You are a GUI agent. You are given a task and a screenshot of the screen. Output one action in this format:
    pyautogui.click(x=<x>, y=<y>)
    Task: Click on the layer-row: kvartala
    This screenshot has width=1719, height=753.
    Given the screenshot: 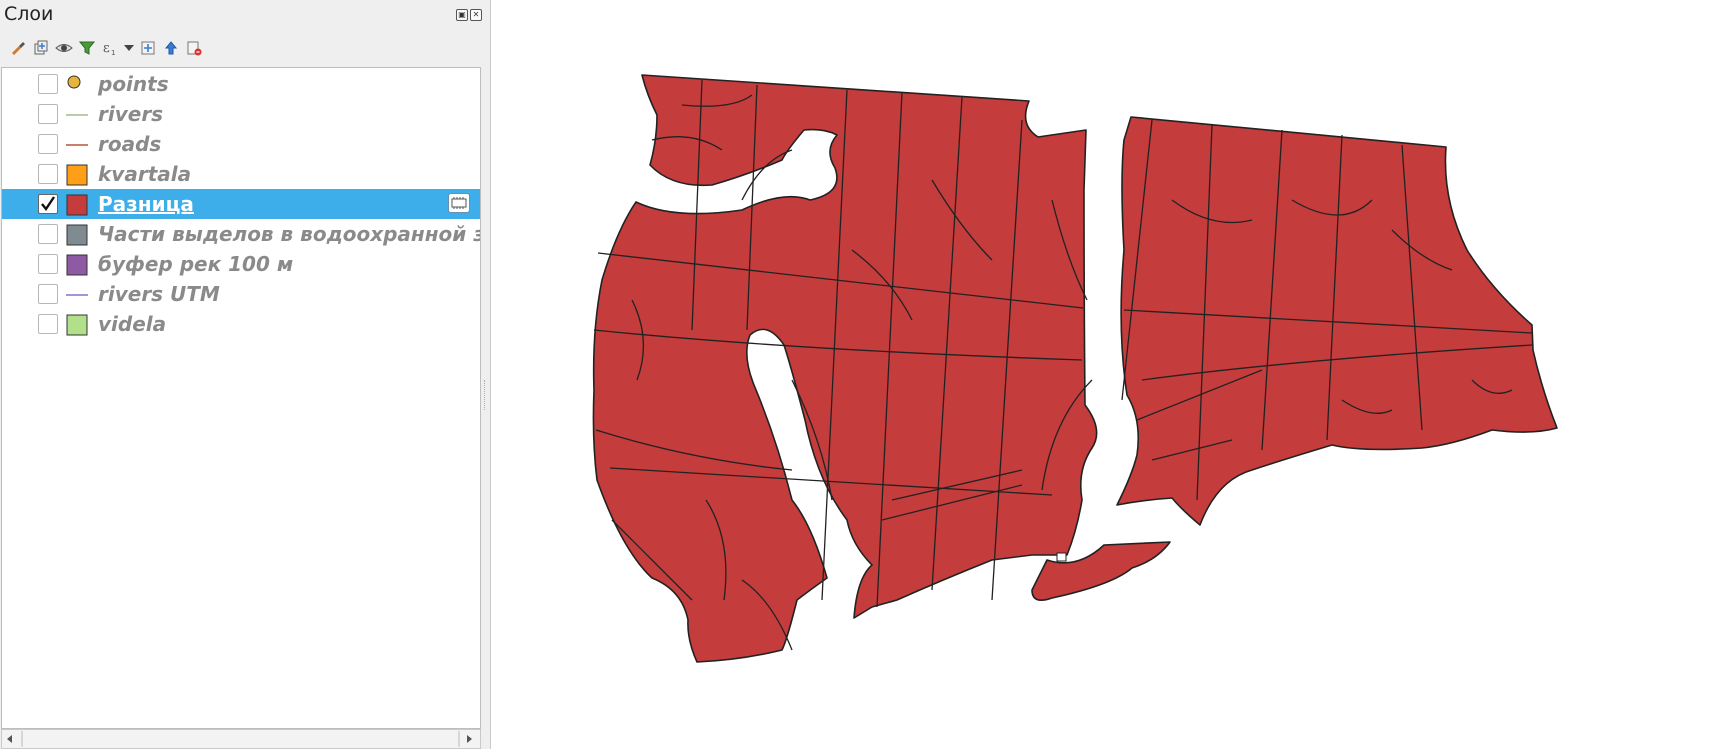 What is the action you would take?
    pyautogui.click(x=241, y=174)
    